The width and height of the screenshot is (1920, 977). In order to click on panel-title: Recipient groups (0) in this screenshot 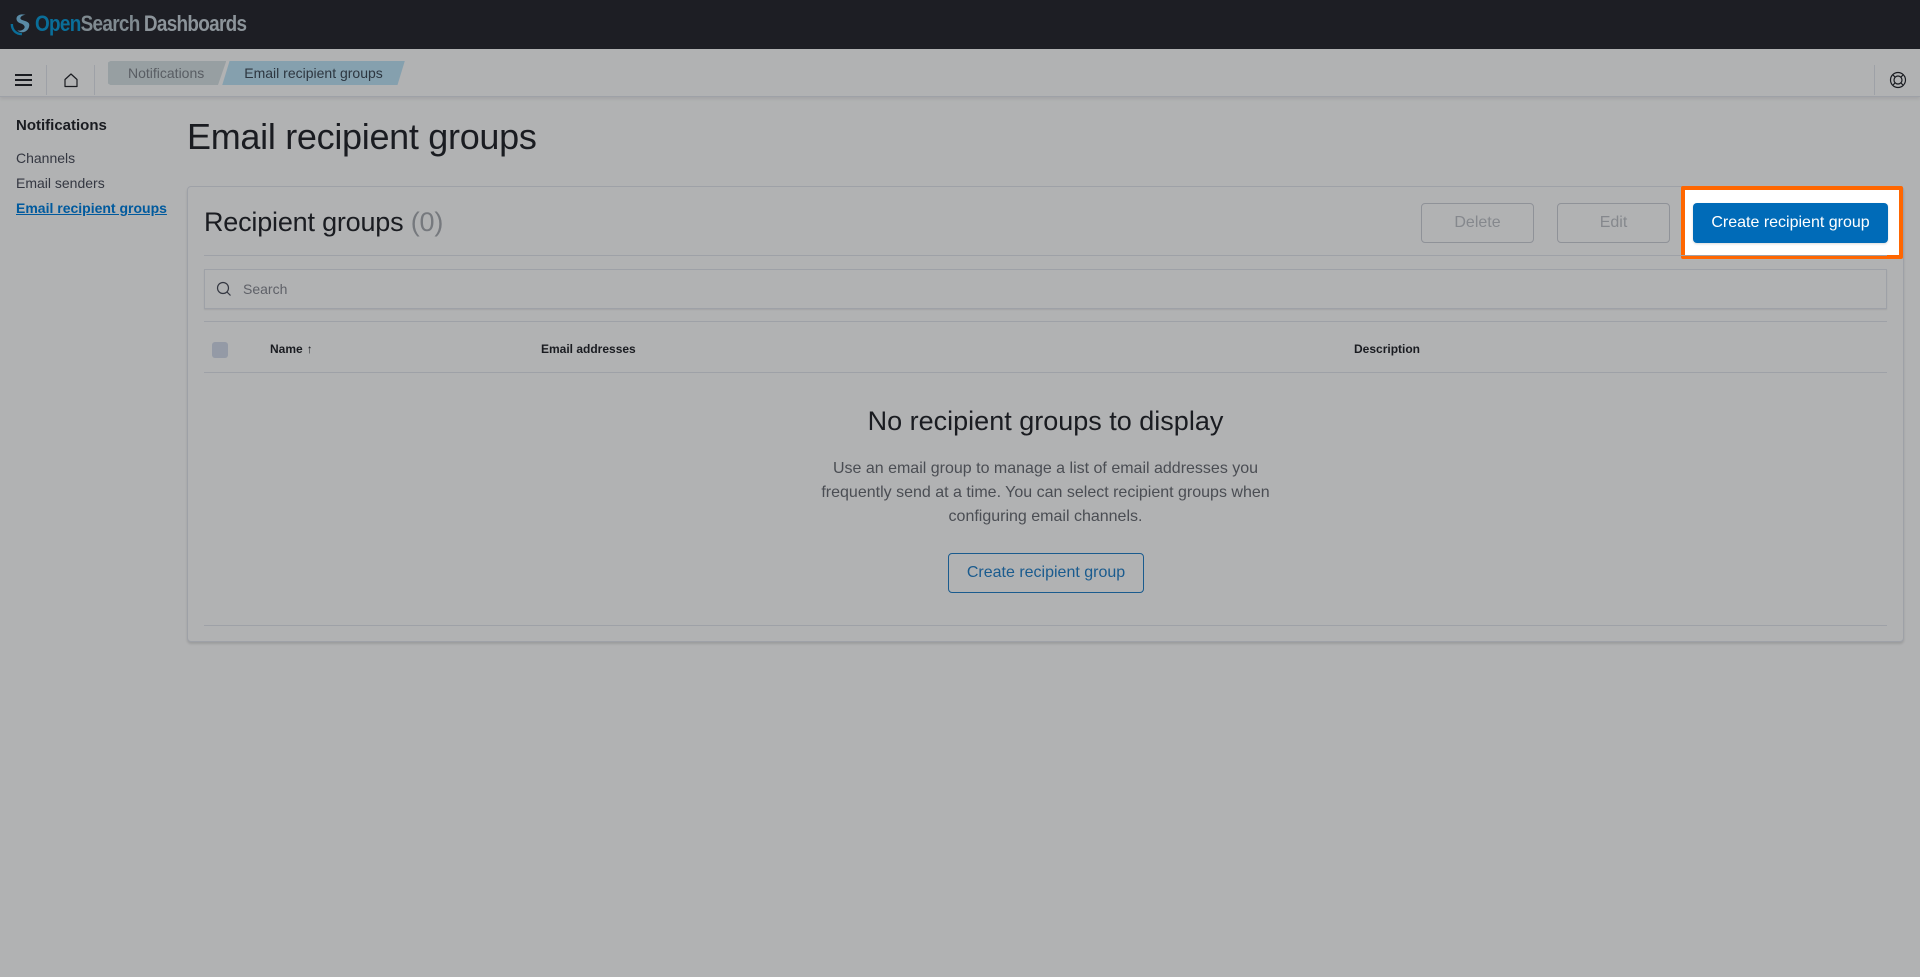, I will do `click(323, 222)`.